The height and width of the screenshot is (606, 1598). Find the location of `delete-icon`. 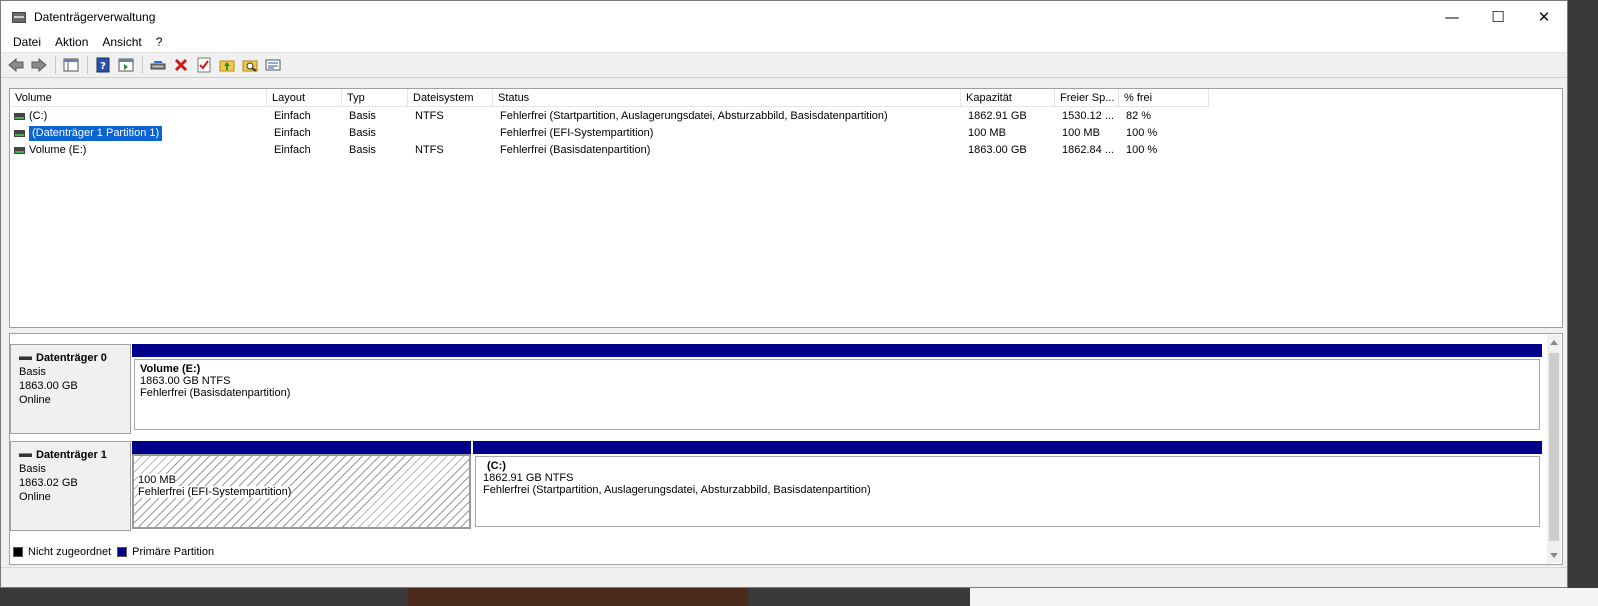

delete-icon is located at coordinates (181, 65).